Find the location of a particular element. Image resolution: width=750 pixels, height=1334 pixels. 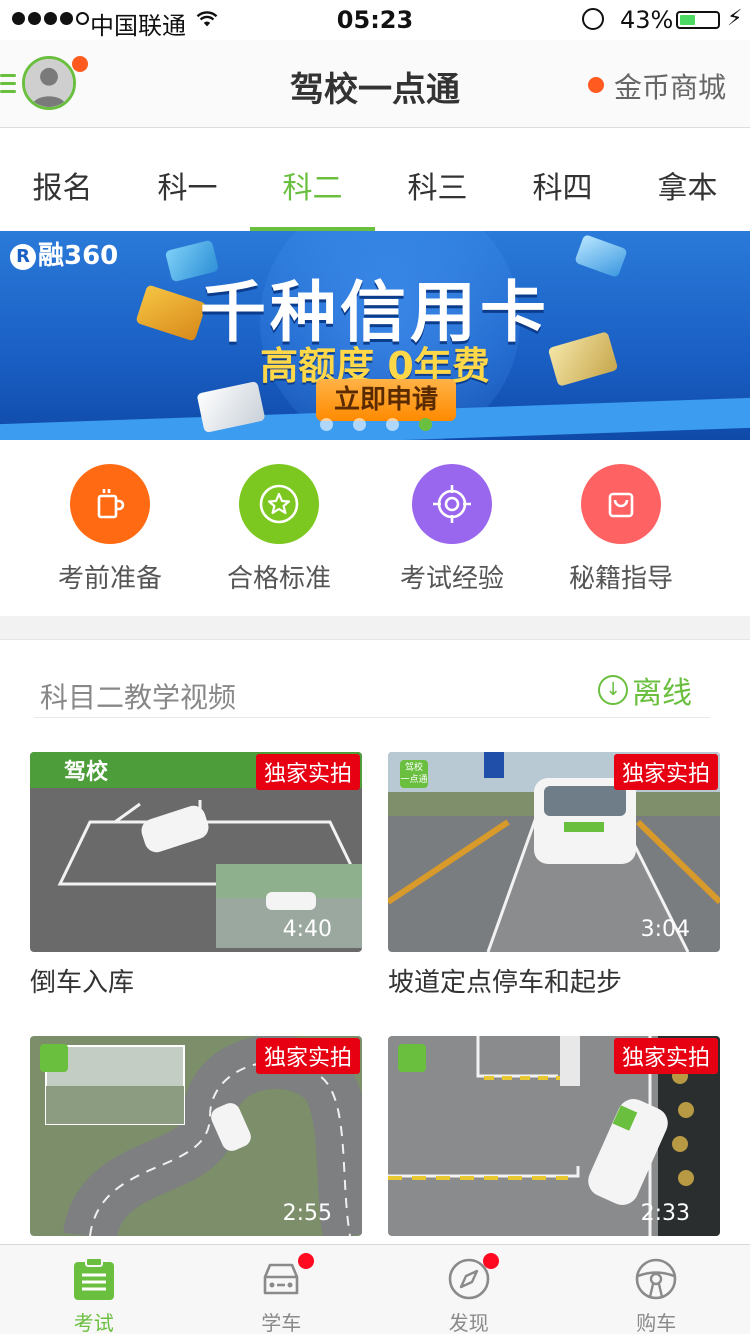

tab-learn-driving: 学车 is located at coordinates (282, 1289).